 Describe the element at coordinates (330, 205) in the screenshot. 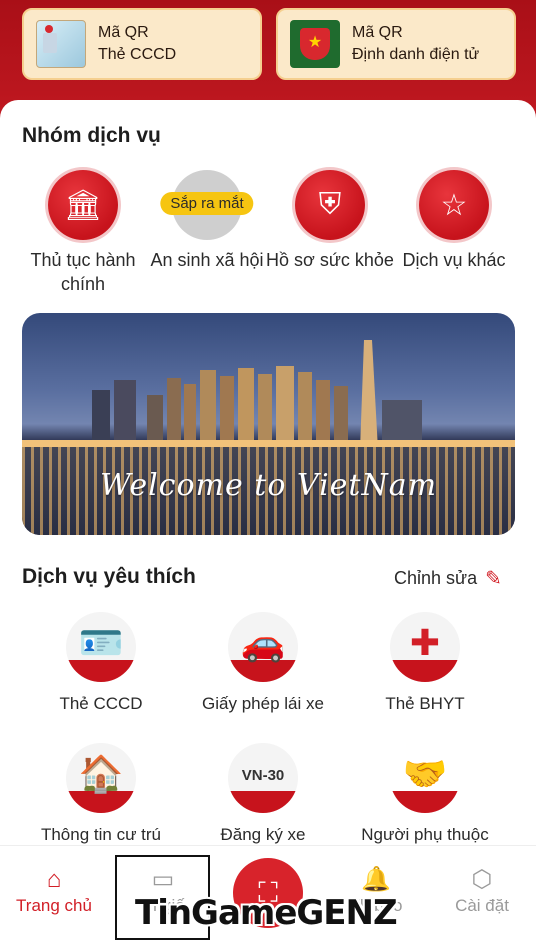

I see `health-shield-icon: ⛨` at that location.